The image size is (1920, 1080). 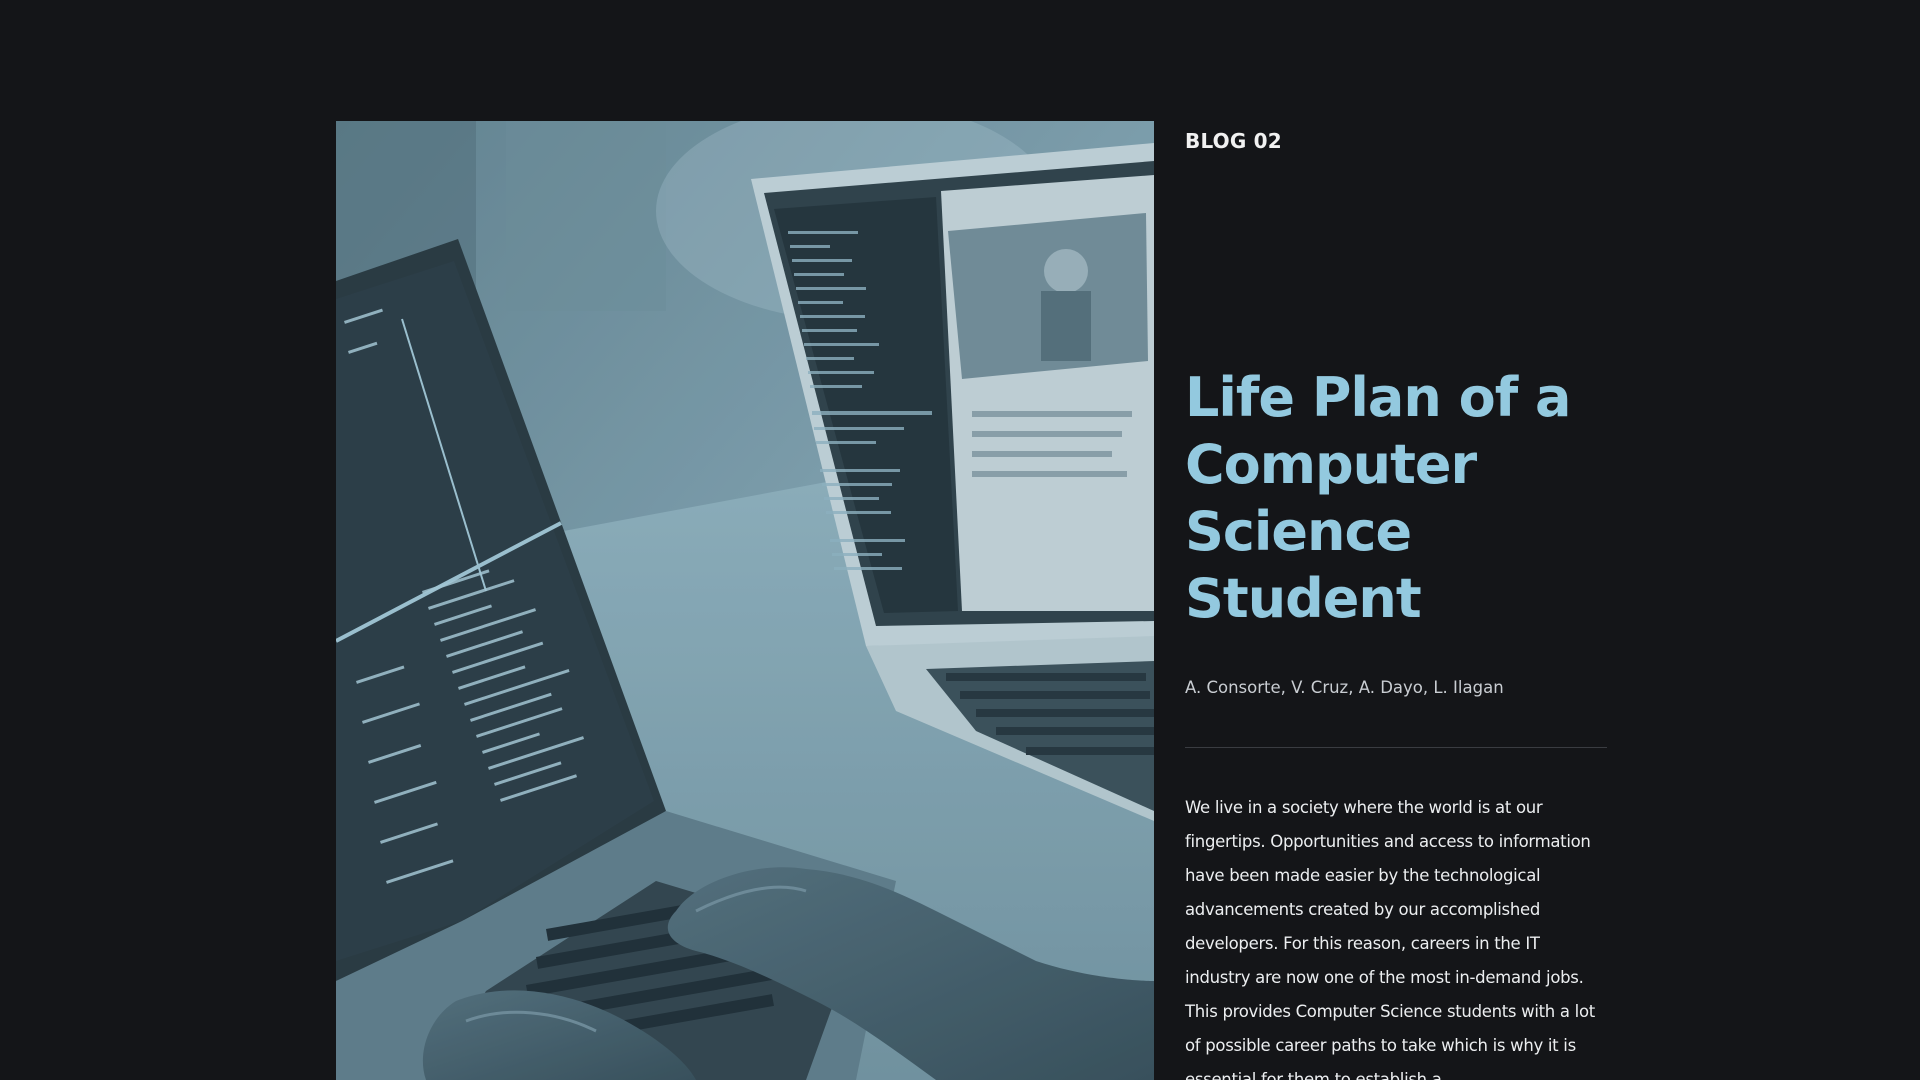 I want to click on article-authors: A. Consorte, V. Cruz, A. Dayo, L. Ilagan, so click(x=1344, y=687).